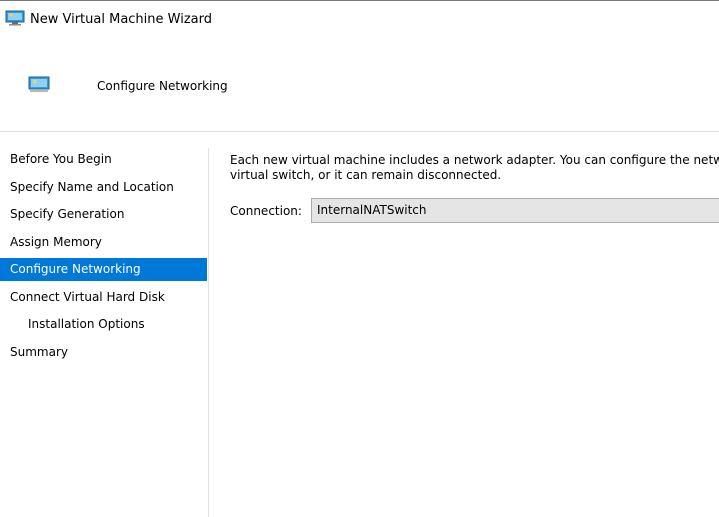 The width and height of the screenshot is (719, 517). Describe the element at coordinates (266, 211) in the screenshot. I see `connection-label: Connection:` at that location.